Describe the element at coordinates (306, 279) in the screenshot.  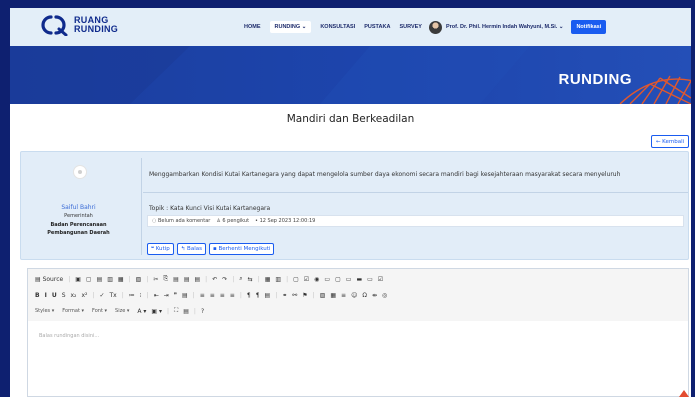
I see `toolbar-r1-button-26: ☑` at that location.